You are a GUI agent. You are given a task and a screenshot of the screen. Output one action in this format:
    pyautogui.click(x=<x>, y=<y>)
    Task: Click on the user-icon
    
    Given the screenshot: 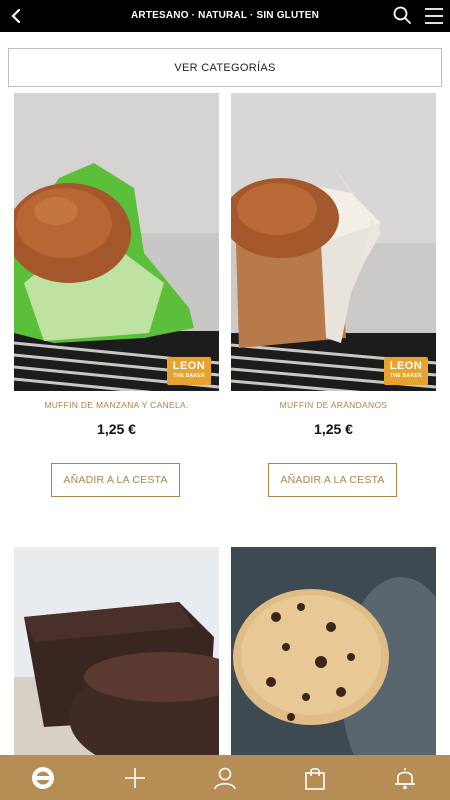 What is the action you would take?
    pyautogui.click(x=225, y=778)
    